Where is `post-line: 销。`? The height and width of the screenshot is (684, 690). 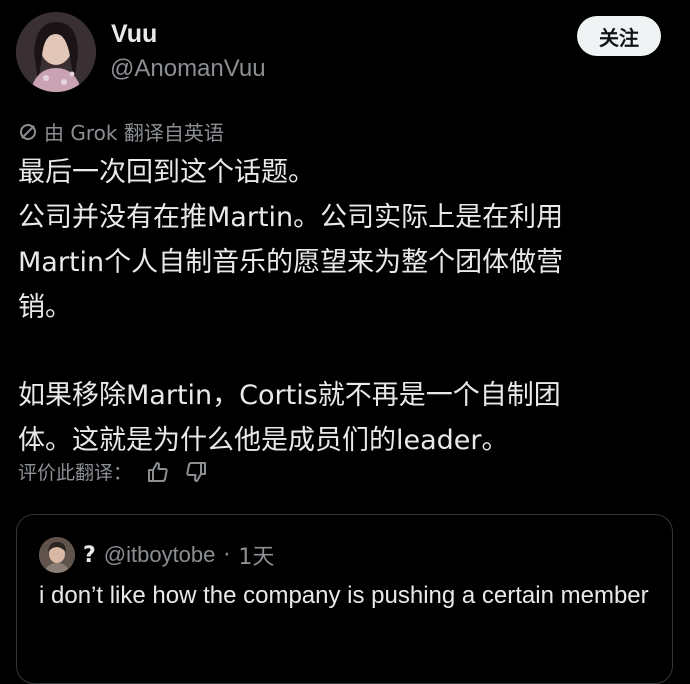 post-line: 销。 is located at coordinates (45, 307).